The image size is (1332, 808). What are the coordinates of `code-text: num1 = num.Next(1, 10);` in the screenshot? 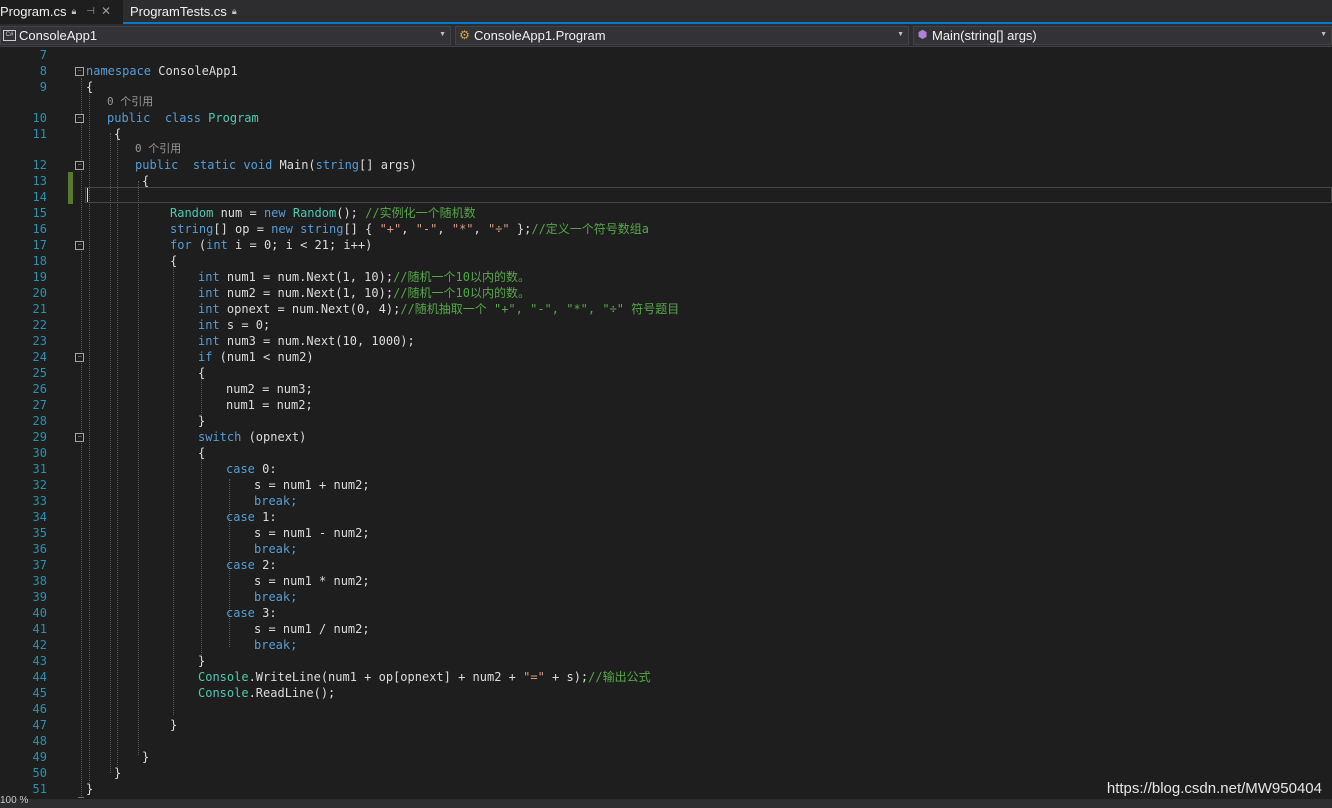 It's located at (306, 277).